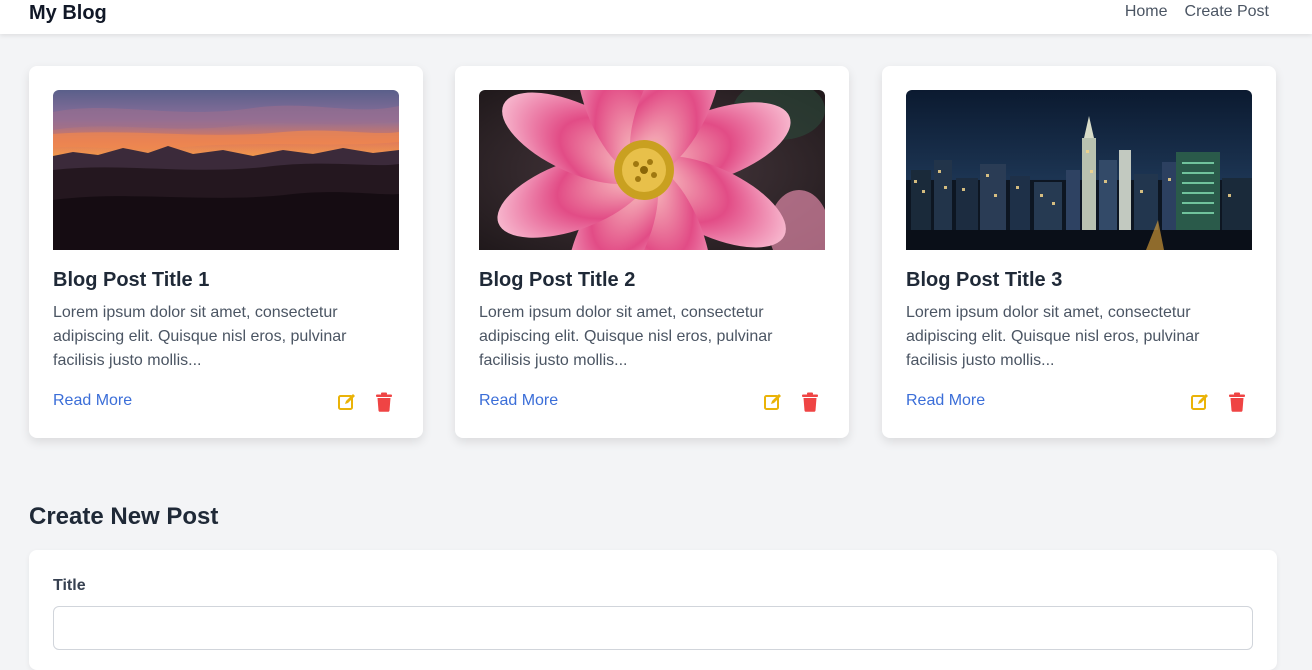  What do you see at coordinates (653, 628) in the screenshot?
I see `title-input` at bounding box center [653, 628].